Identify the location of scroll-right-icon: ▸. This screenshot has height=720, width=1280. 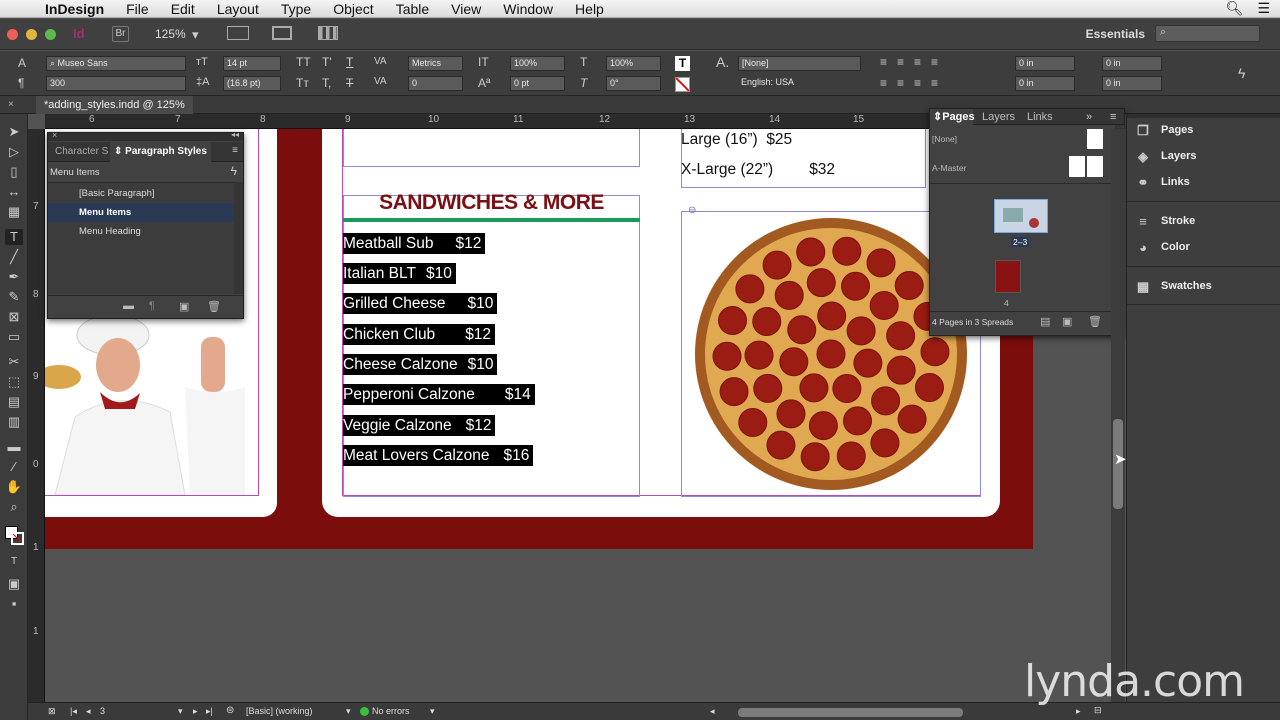
(1078, 711).